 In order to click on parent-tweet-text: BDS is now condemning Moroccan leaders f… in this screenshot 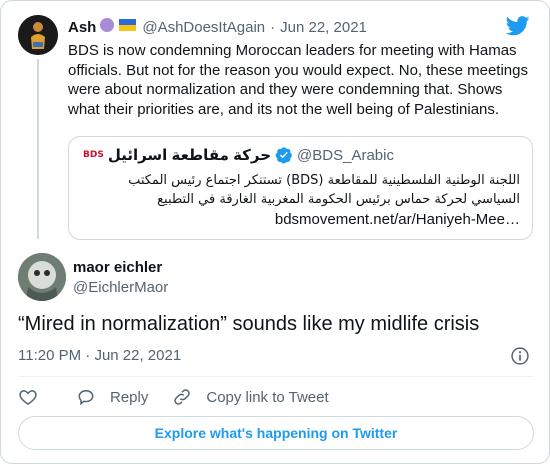, I will do `click(298, 80)`.